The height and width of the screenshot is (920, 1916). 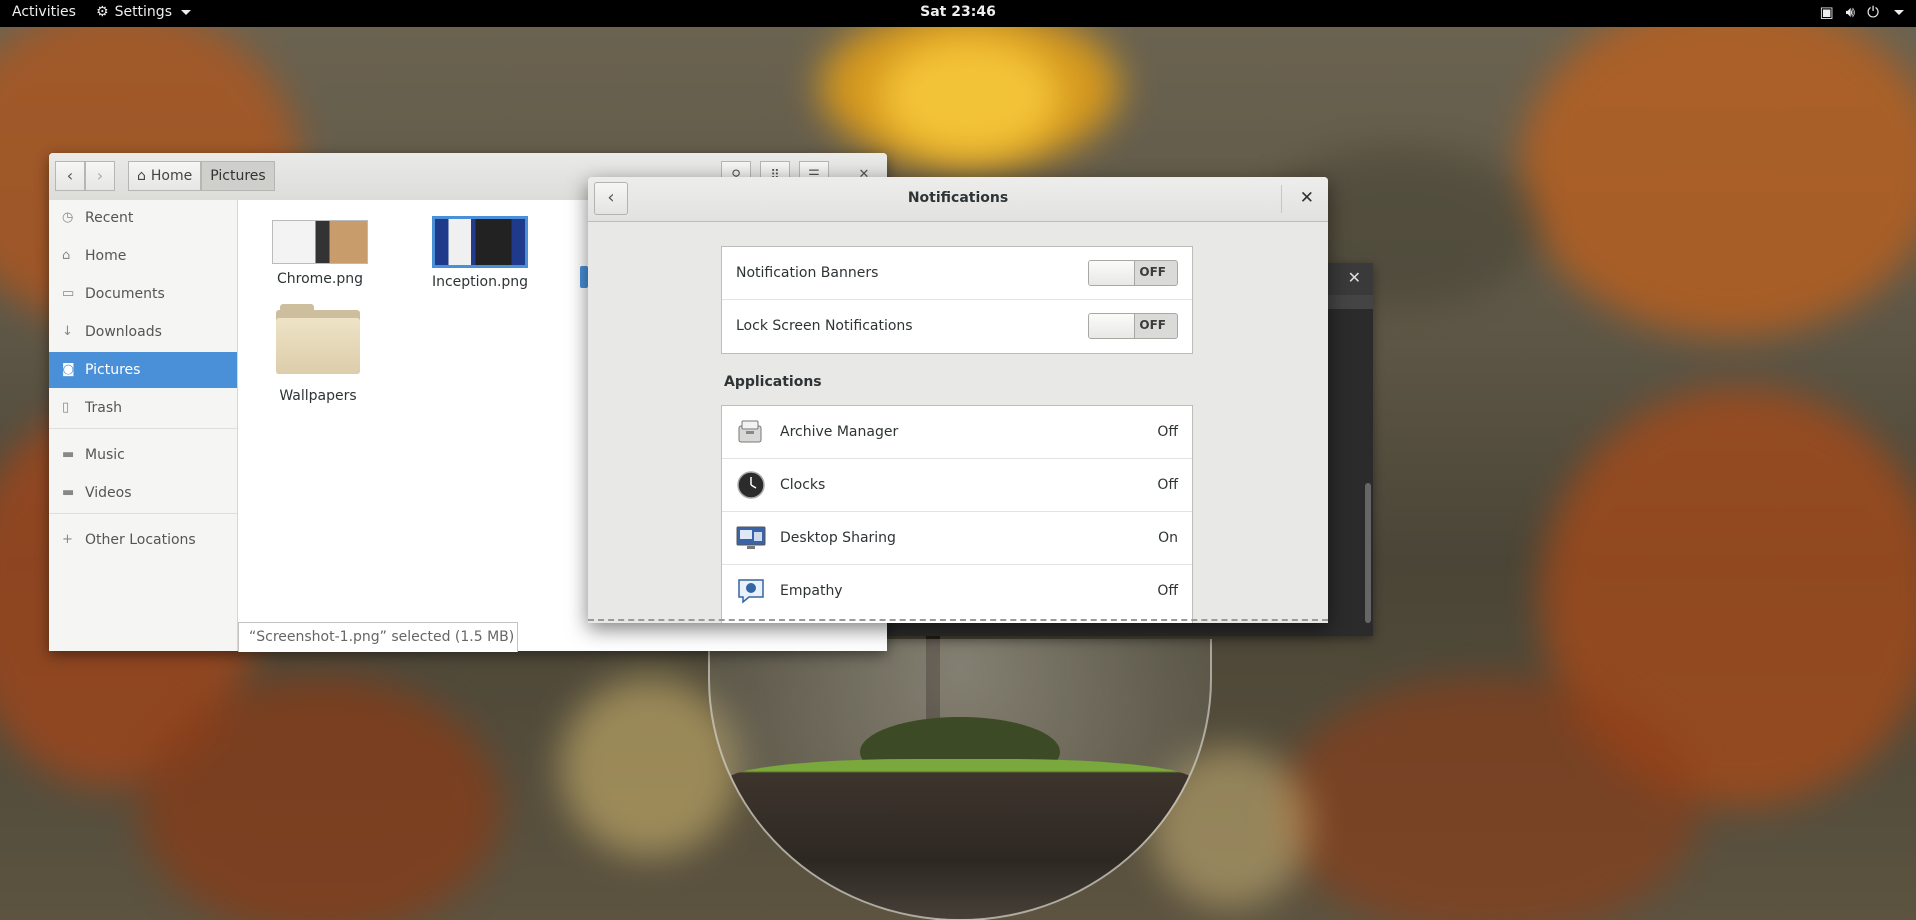 What do you see at coordinates (105, 455) in the screenshot?
I see `sidebar-item-label: Music` at bounding box center [105, 455].